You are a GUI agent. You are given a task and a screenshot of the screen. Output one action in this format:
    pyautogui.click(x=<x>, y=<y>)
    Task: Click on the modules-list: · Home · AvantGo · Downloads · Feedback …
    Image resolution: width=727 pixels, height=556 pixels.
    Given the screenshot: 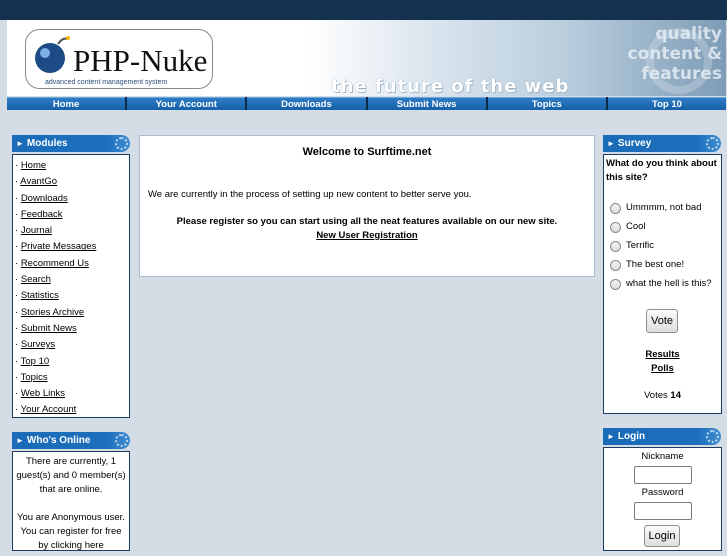 What is the action you would take?
    pyautogui.click(x=71, y=287)
    